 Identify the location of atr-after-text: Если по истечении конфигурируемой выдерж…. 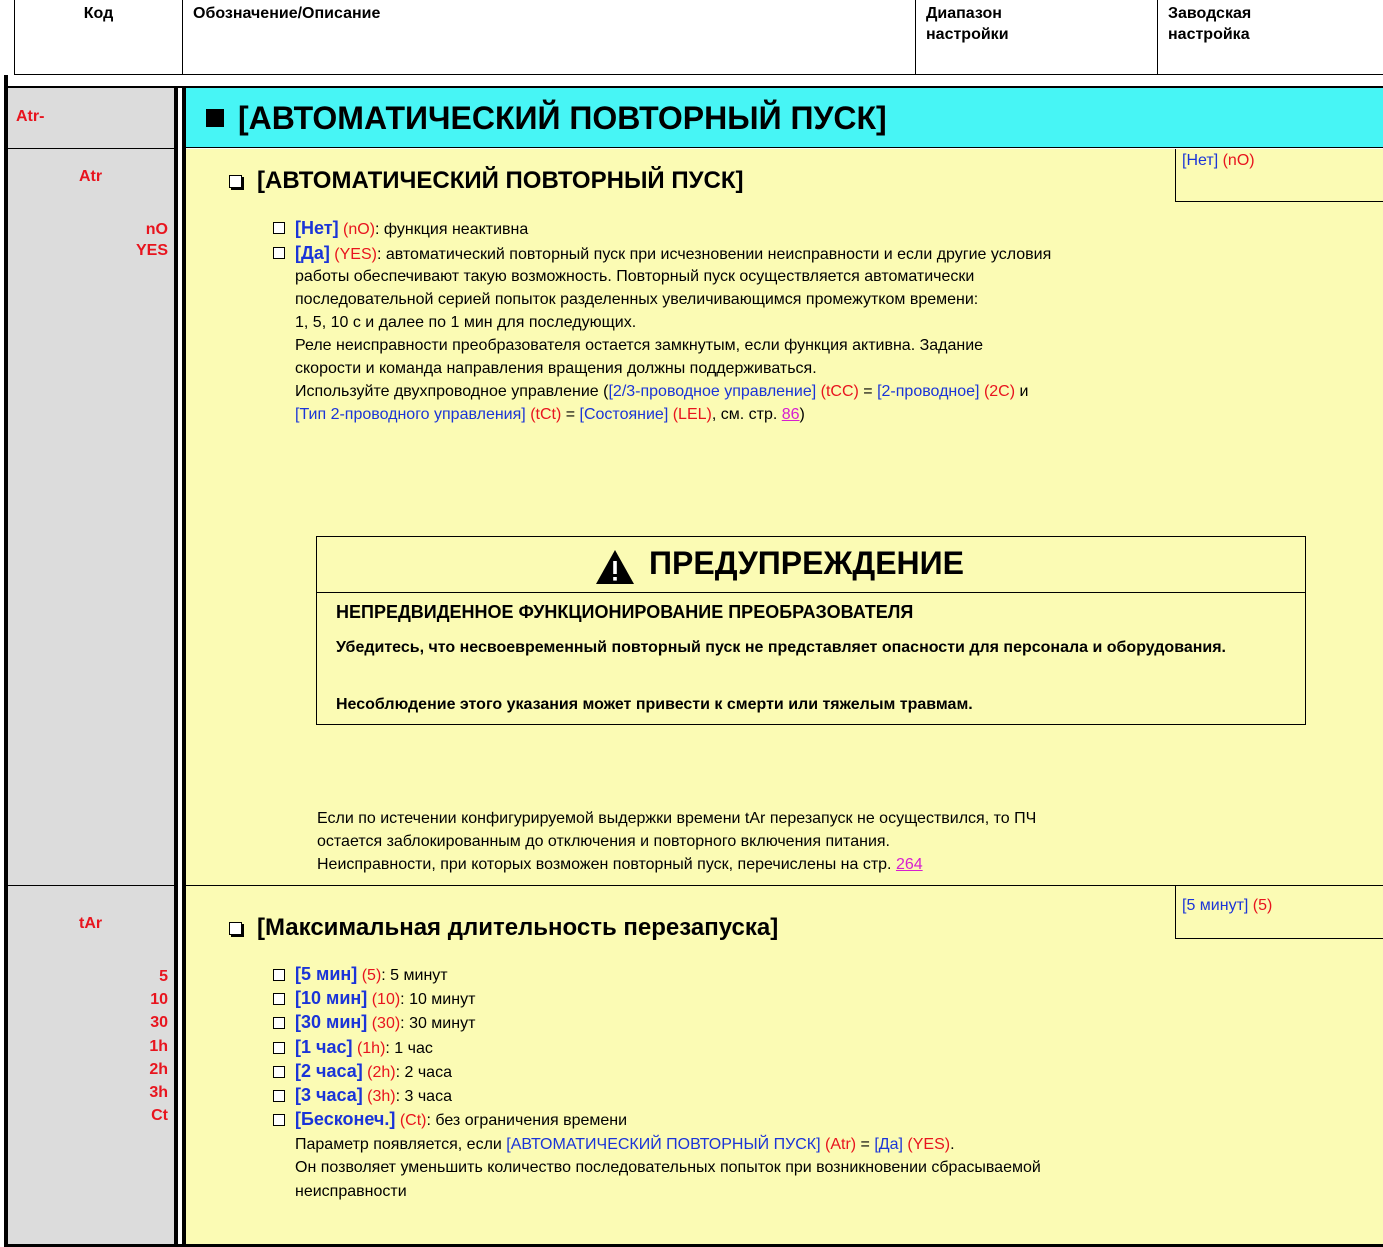
(847, 841).